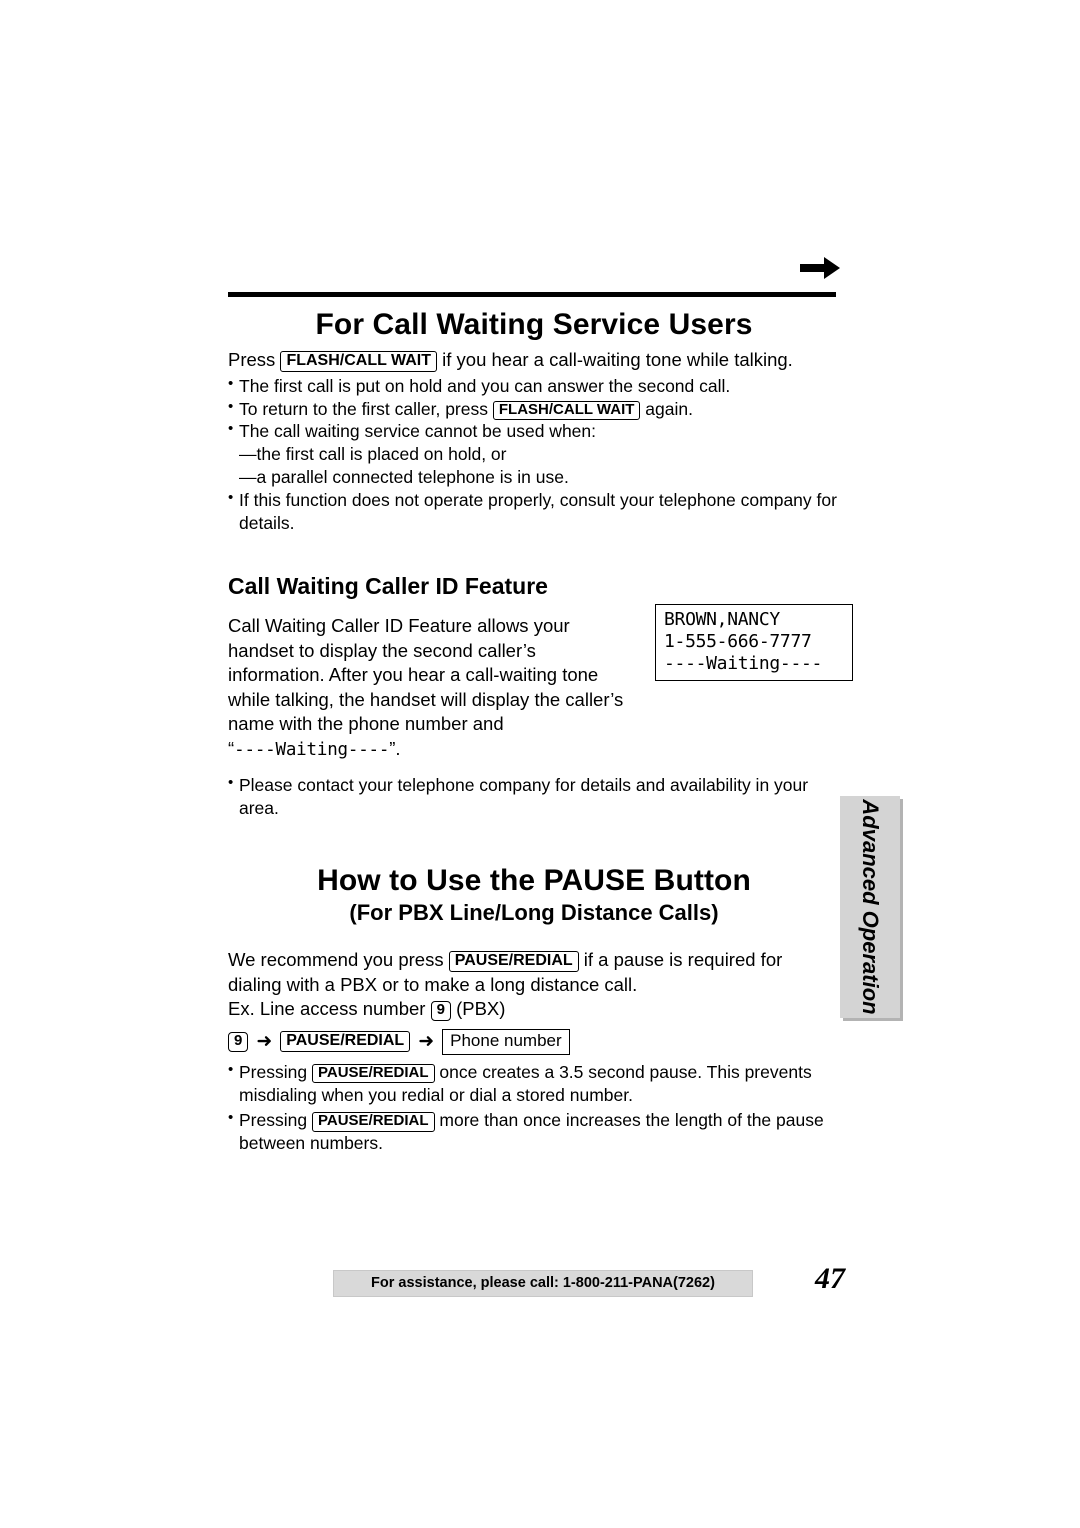  I want to click on side-tab-advanced-operation: Advanced Operation, so click(870, 907).